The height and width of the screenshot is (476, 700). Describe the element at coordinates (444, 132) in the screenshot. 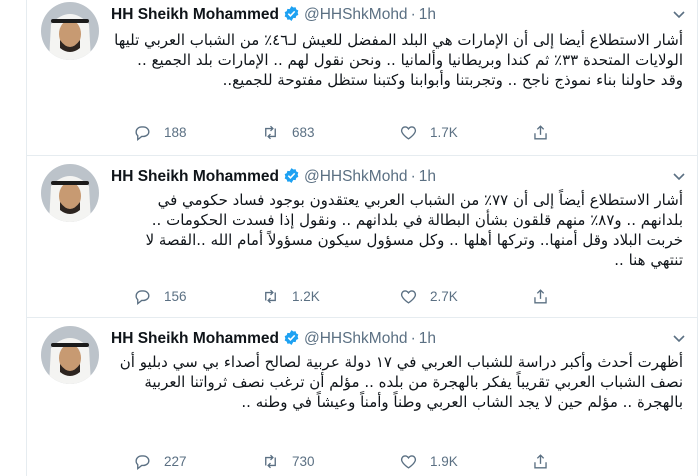

I see `like-count: 1.7K` at that location.